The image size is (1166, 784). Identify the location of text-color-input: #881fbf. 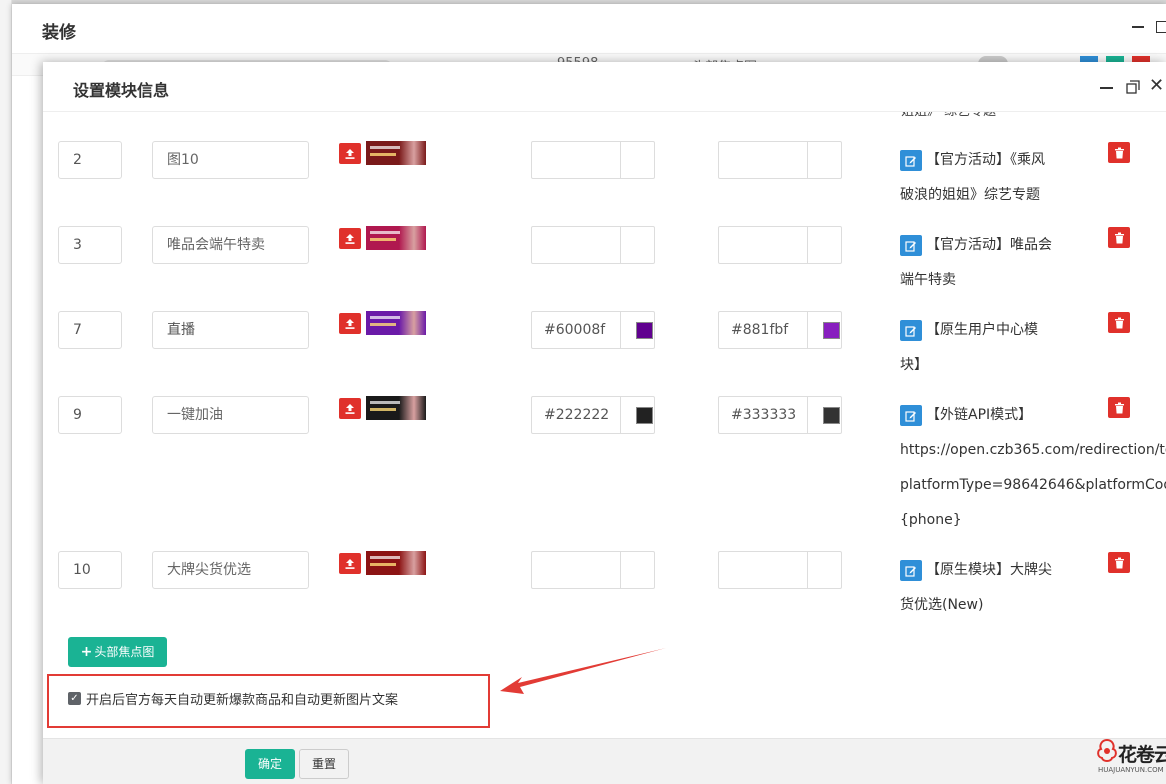
(780, 330).